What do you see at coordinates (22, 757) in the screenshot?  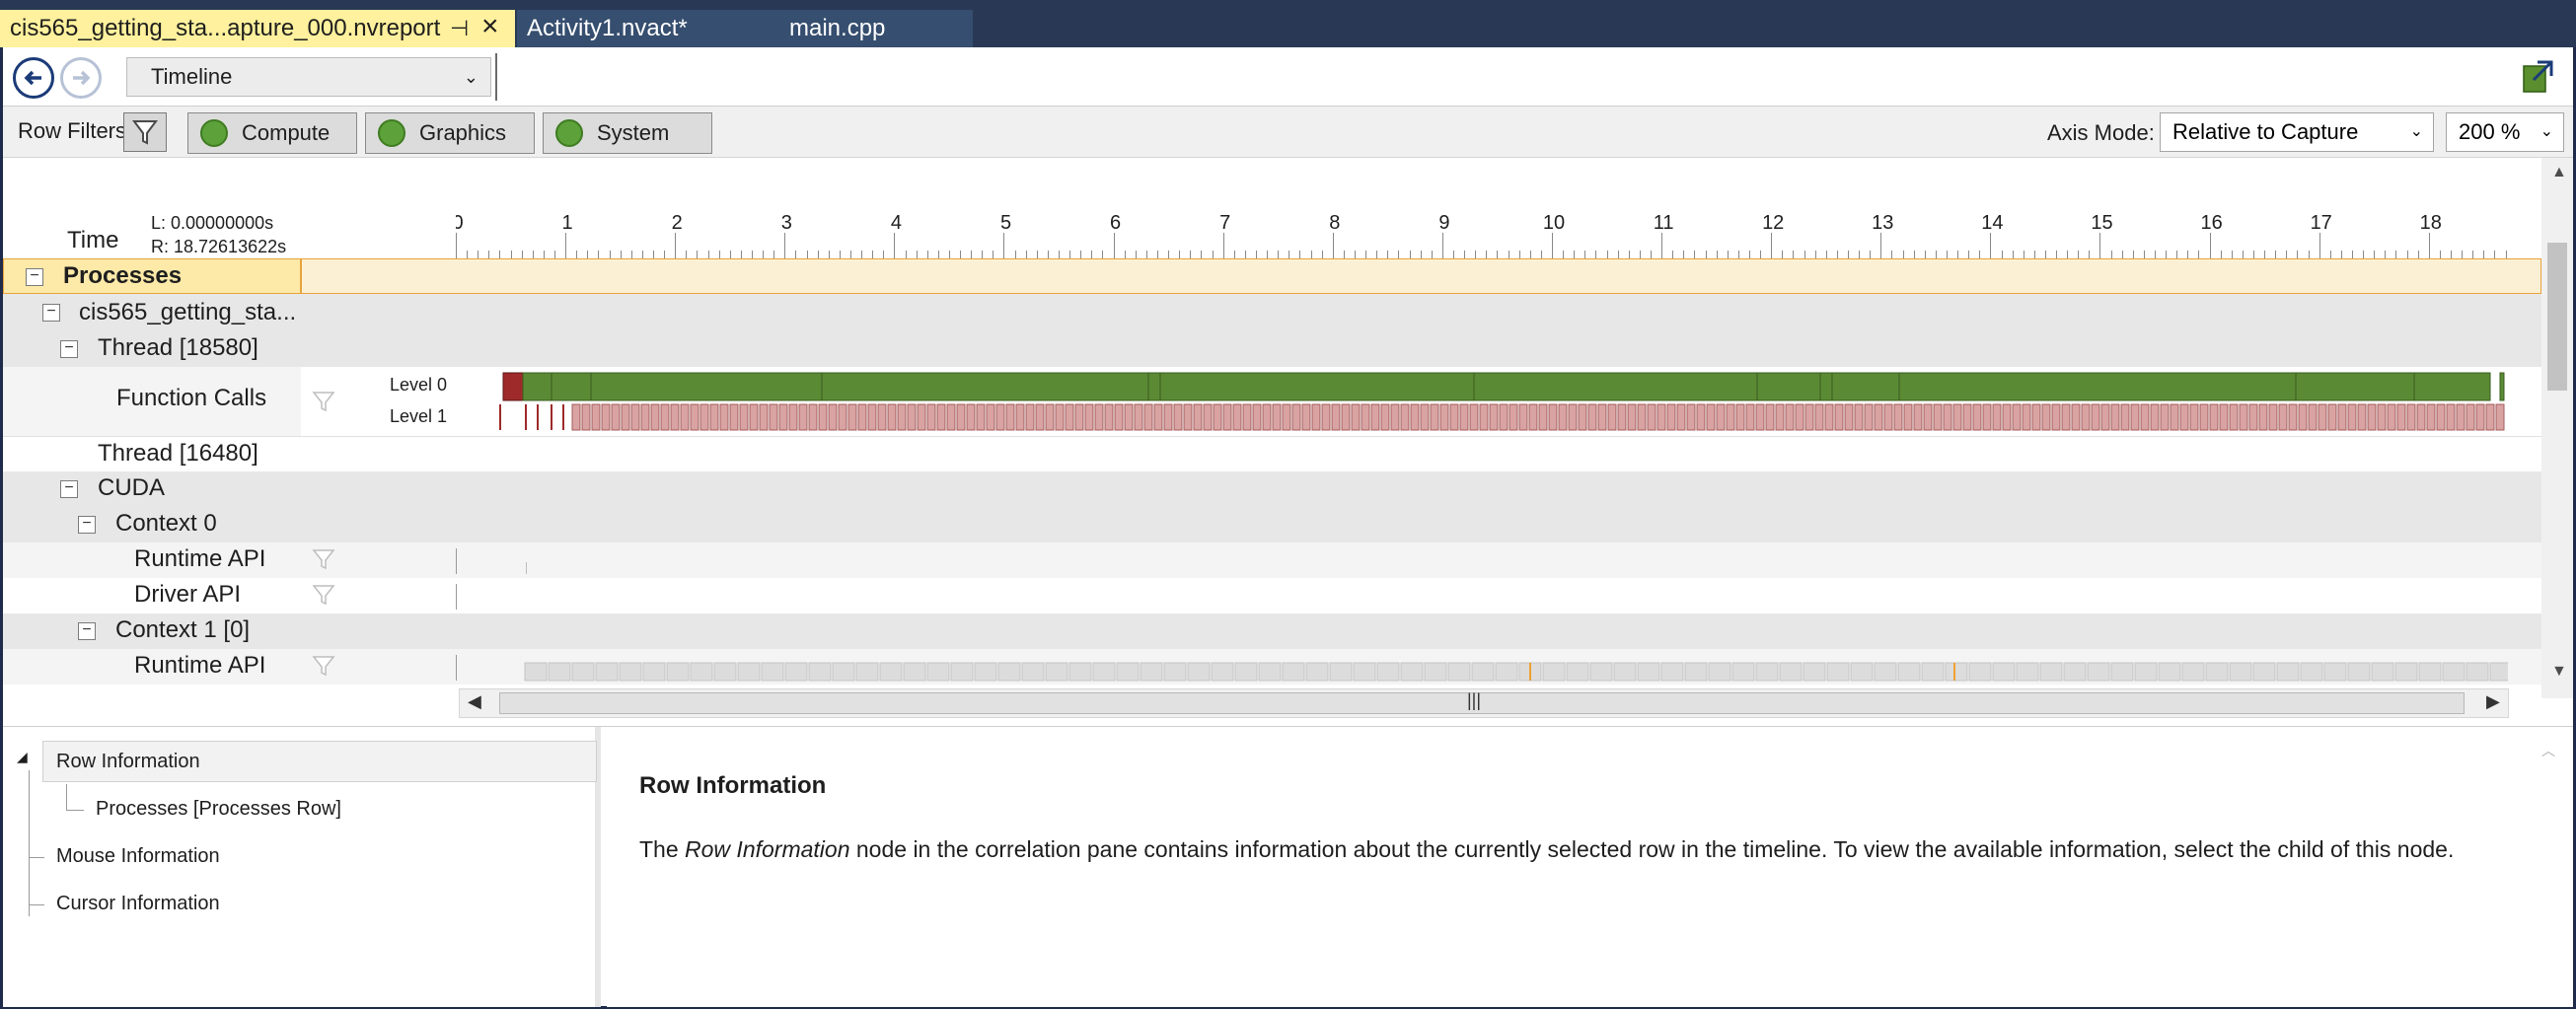 I see `expand-triangle-icon: ◢` at bounding box center [22, 757].